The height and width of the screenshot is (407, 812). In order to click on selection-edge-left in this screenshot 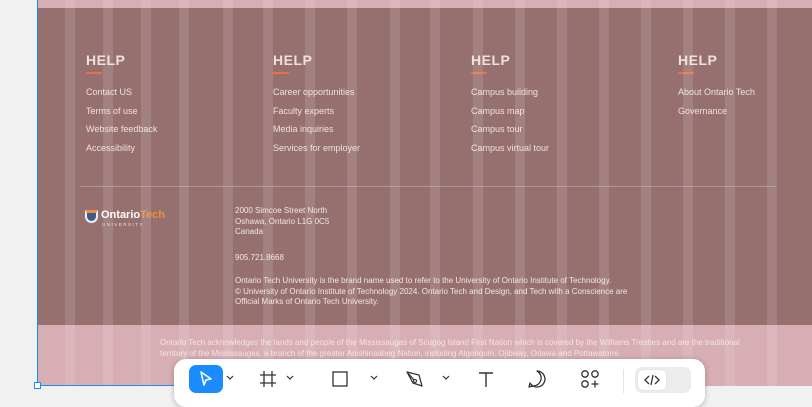, I will do `click(37, 193)`.